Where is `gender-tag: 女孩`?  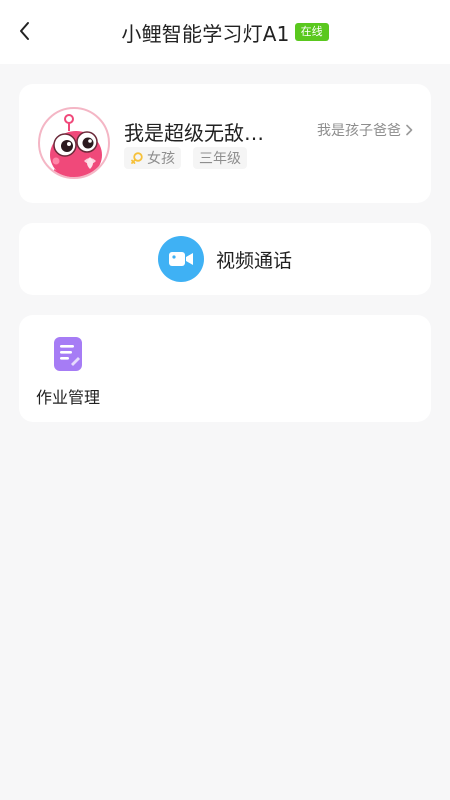
gender-tag: 女孩 is located at coordinates (152, 158).